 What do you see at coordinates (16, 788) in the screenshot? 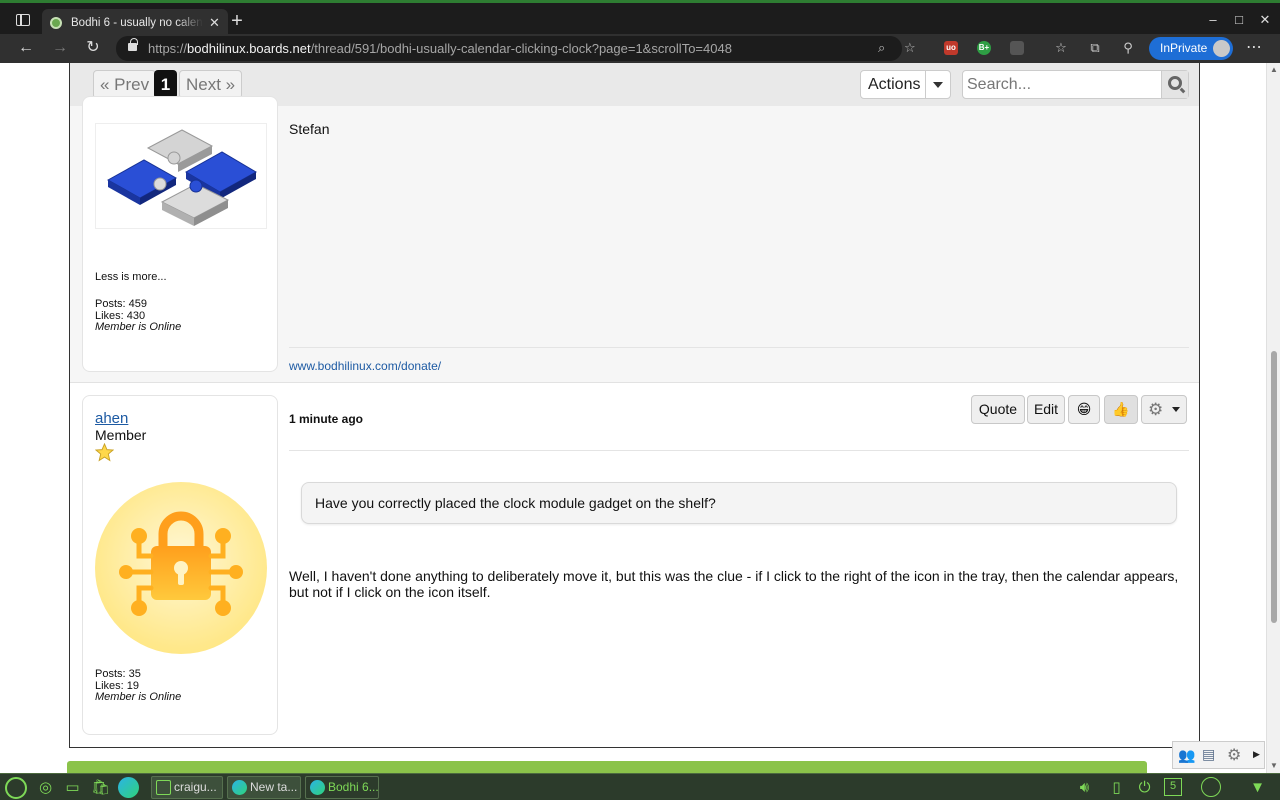
I see `bodhi-menu-icon` at bounding box center [16, 788].